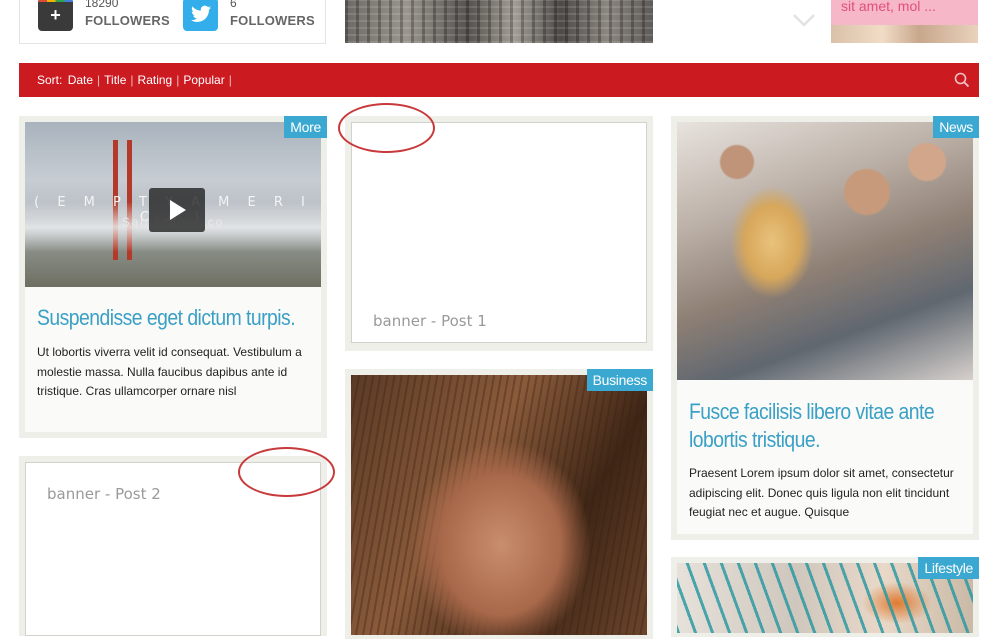 The width and height of the screenshot is (999, 639). Describe the element at coordinates (80, 80) in the screenshot. I see `sort-option-date: Date` at that location.